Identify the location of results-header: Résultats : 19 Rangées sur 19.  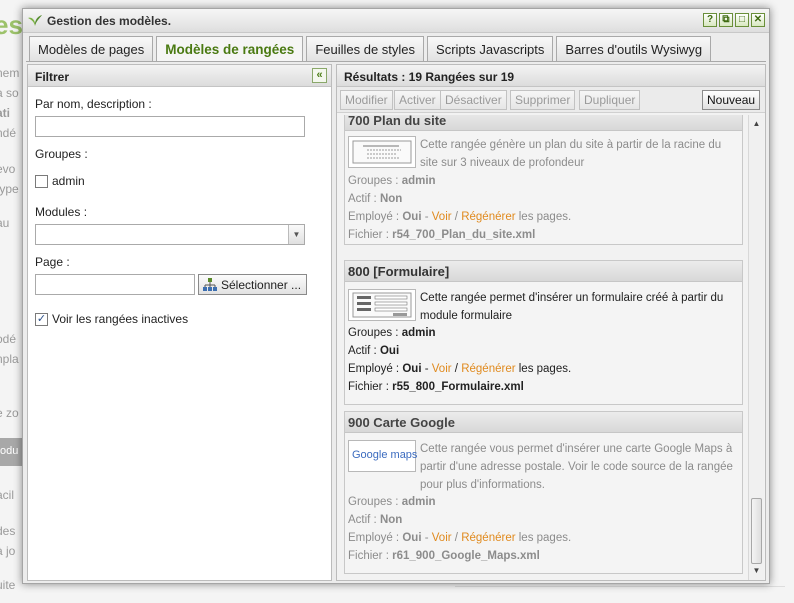
(551, 76).